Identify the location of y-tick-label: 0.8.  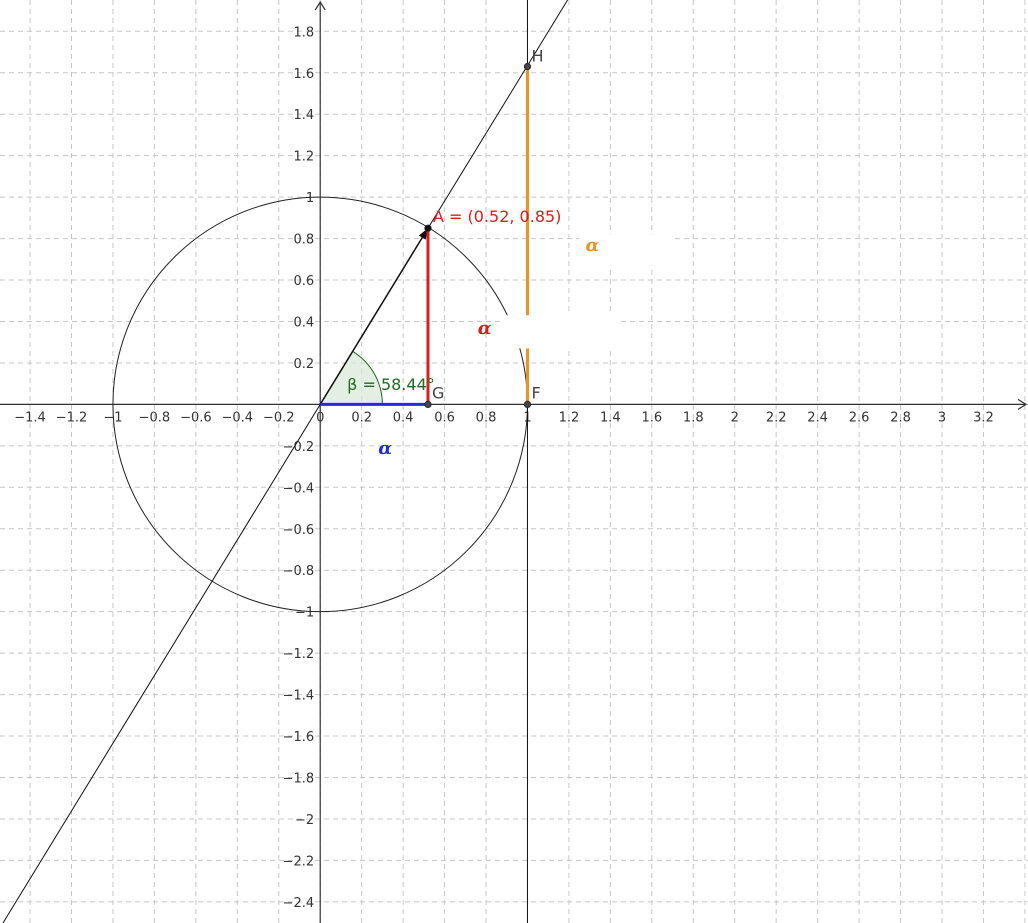
(304, 240).